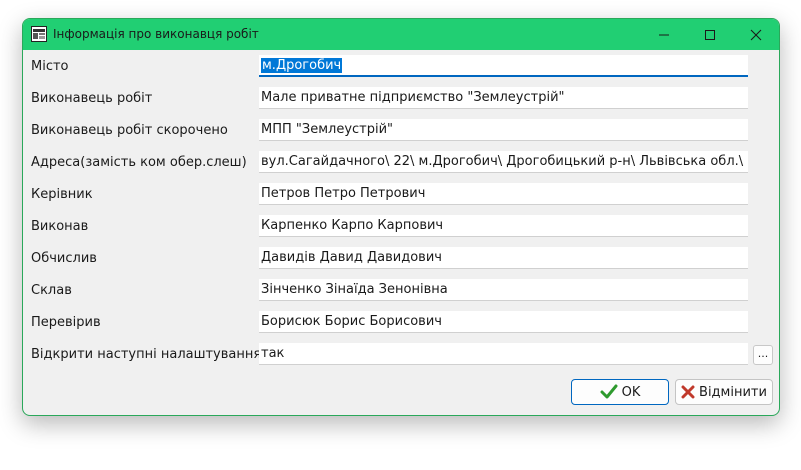  I want to click on contractor-short-input: МПП "Землеустрій", so click(503, 130).